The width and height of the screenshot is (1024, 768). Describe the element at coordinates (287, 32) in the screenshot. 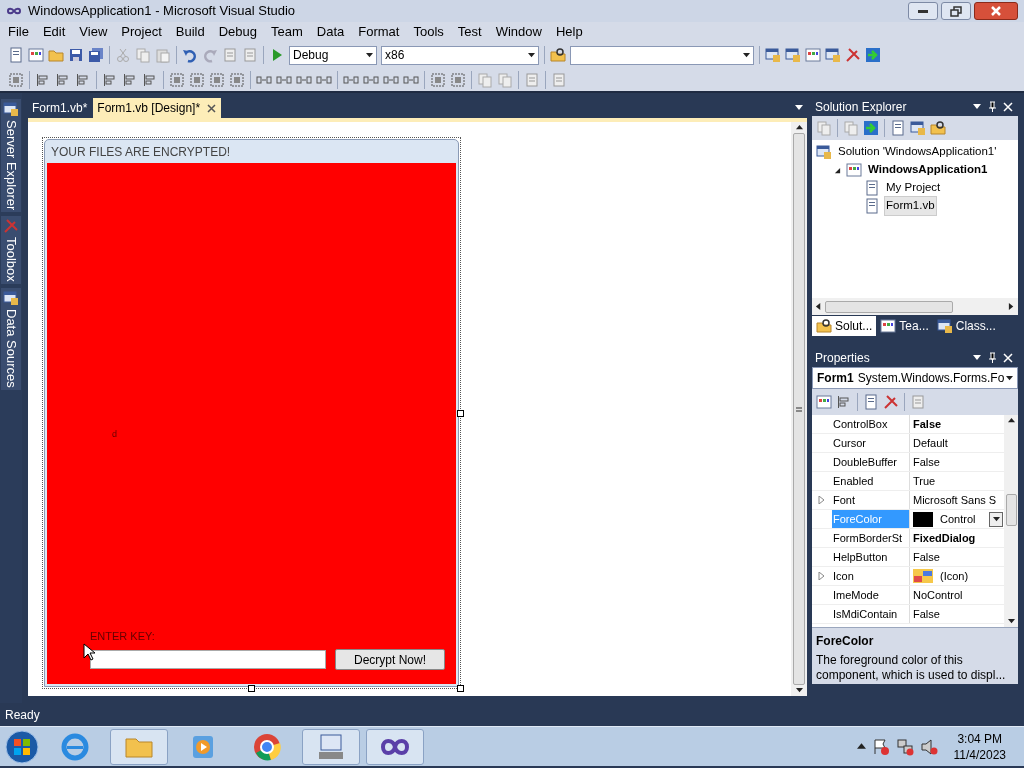

I see `menu-item: Team` at that location.